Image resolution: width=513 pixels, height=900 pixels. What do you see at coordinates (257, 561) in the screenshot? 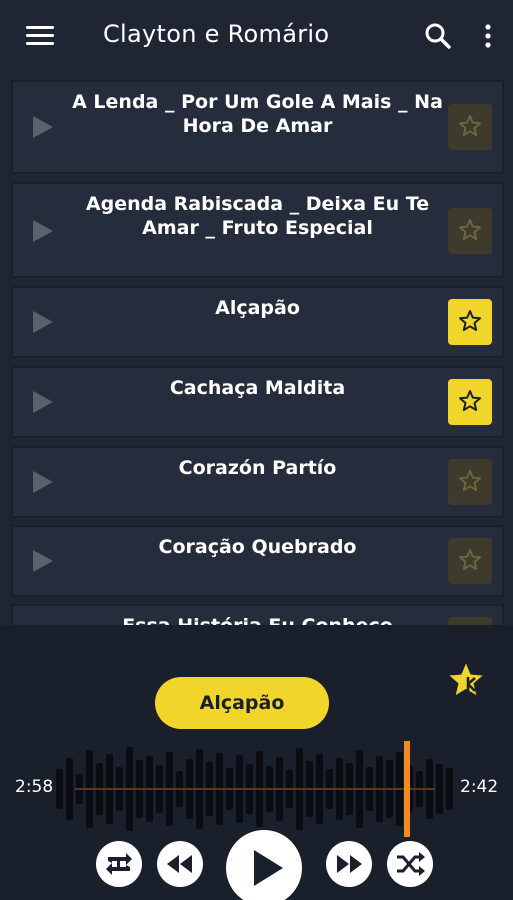
I see `song-item: Coração Quebrado` at bounding box center [257, 561].